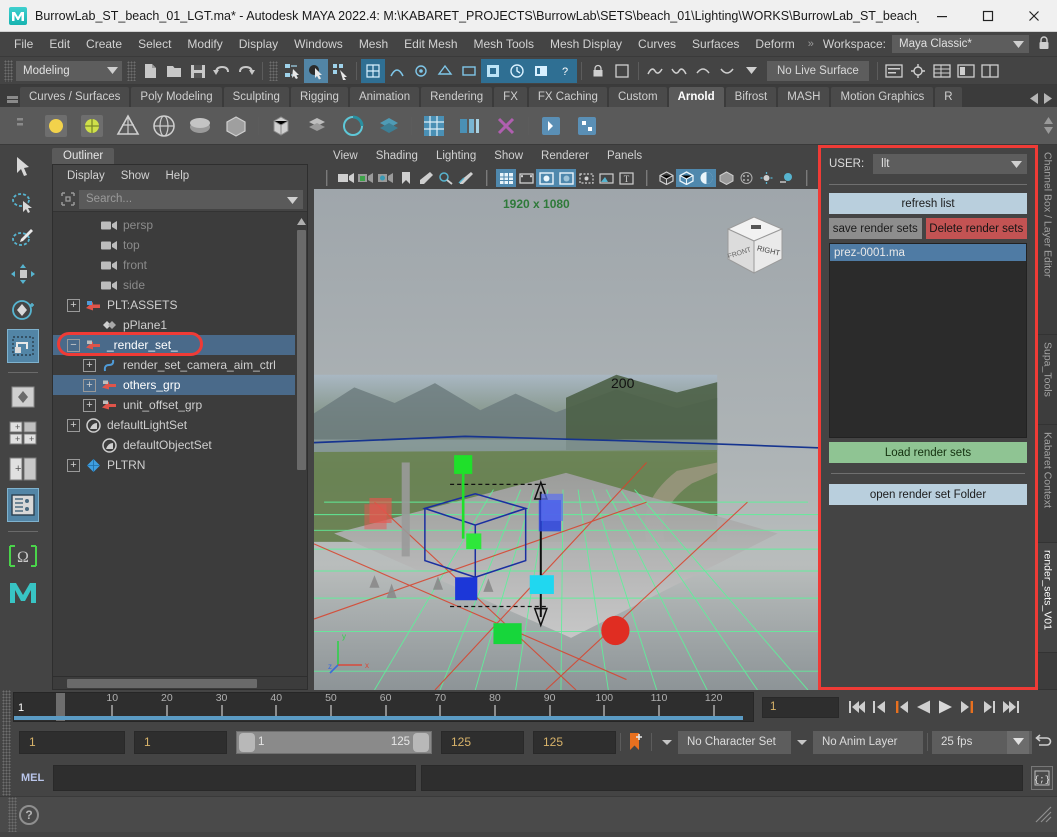 The width and height of the screenshot is (1057, 837). What do you see at coordinates (1047, 484) in the screenshot?
I see `tab-kabaret-context: Kabaret Context` at bounding box center [1047, 484].